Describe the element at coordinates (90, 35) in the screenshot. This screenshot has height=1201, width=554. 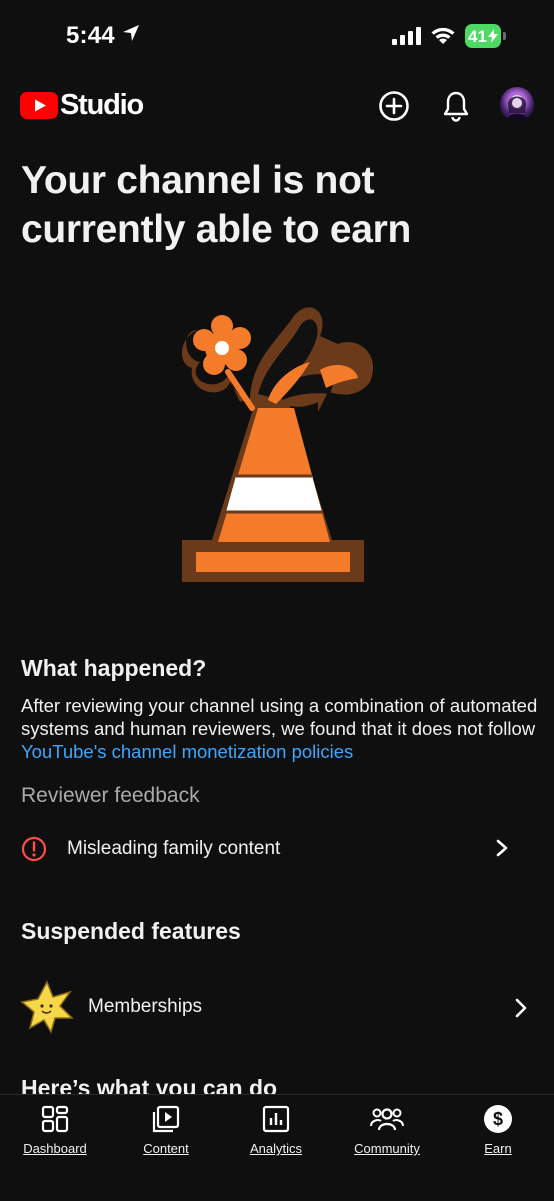
I see `status-time: 5:44` at that location.